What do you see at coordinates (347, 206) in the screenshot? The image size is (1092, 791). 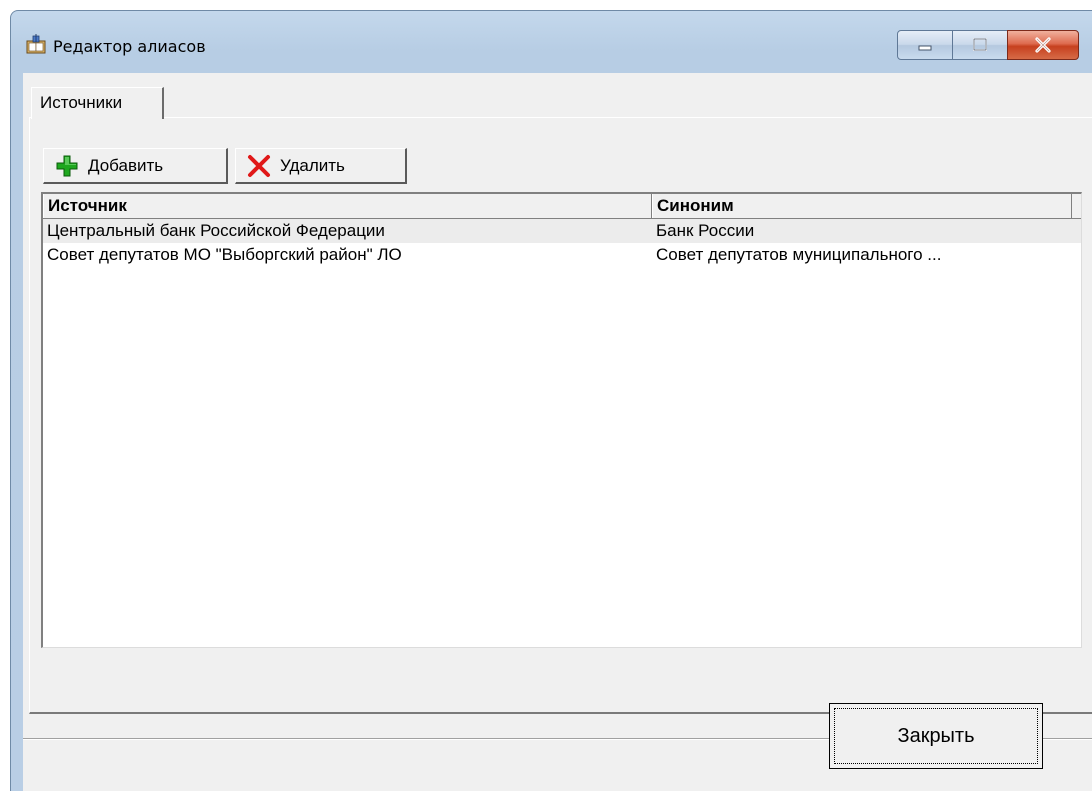 I see `column-header-source: Источник` at bounding box center [347, 206].